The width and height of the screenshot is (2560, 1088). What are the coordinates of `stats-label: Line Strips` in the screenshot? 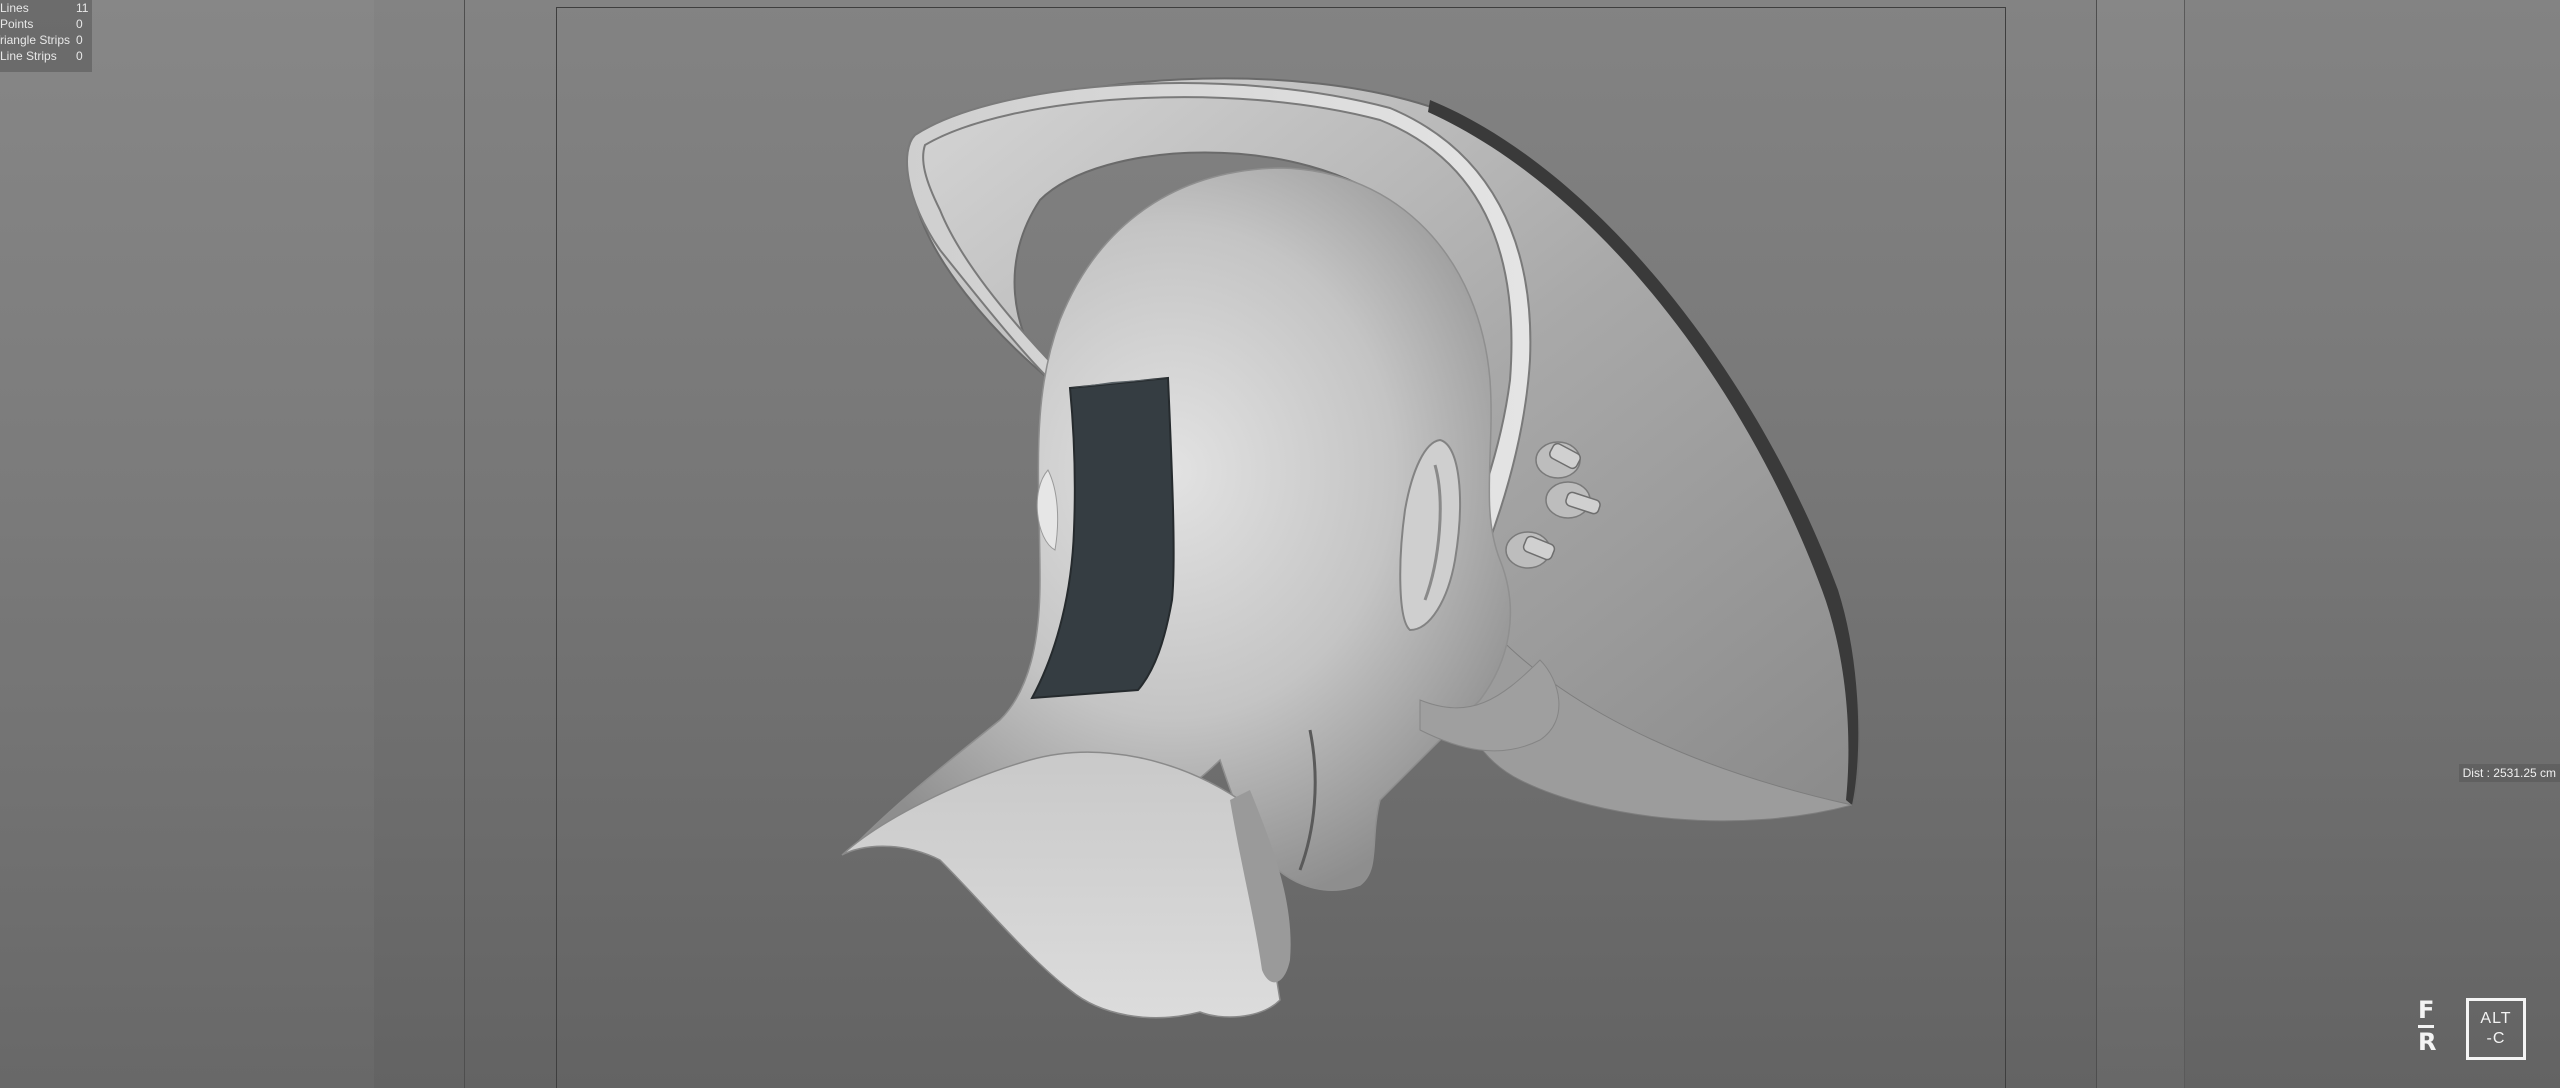 It's located at (28, 56).